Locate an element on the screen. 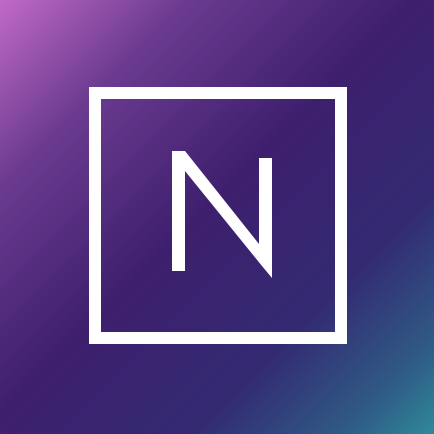 The image size is (434, 434). logo-letter-n is located at coordinates (222, 214).